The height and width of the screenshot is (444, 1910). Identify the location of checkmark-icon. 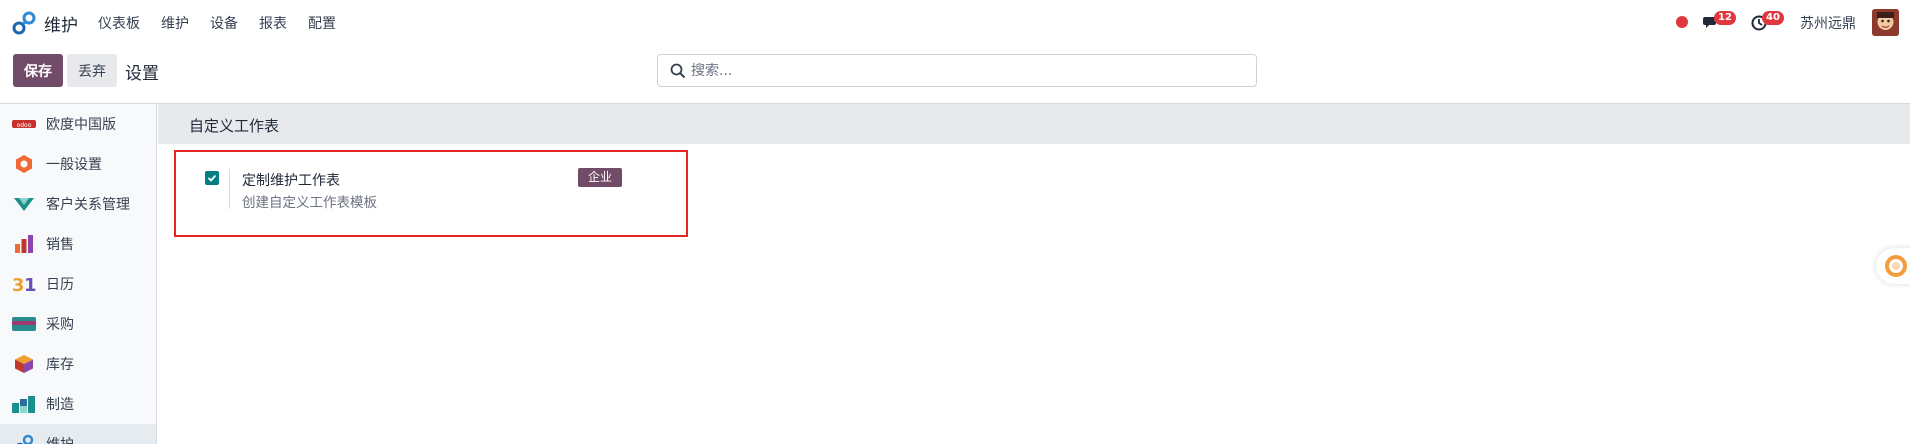
(212, 178).